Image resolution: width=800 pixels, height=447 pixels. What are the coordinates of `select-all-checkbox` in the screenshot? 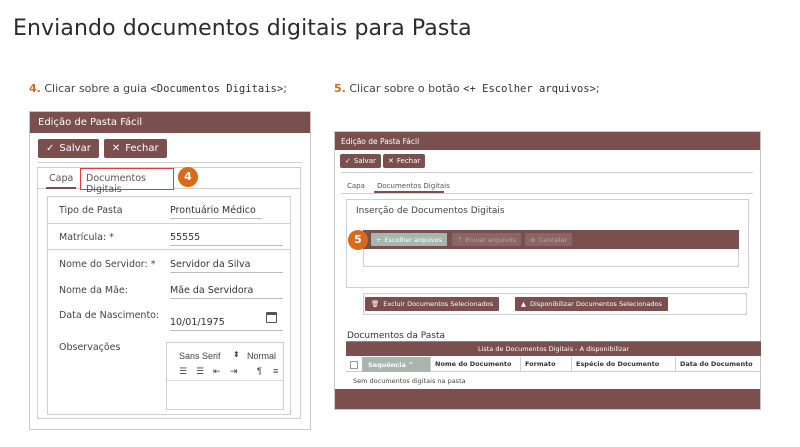 It's located at (354, 365).